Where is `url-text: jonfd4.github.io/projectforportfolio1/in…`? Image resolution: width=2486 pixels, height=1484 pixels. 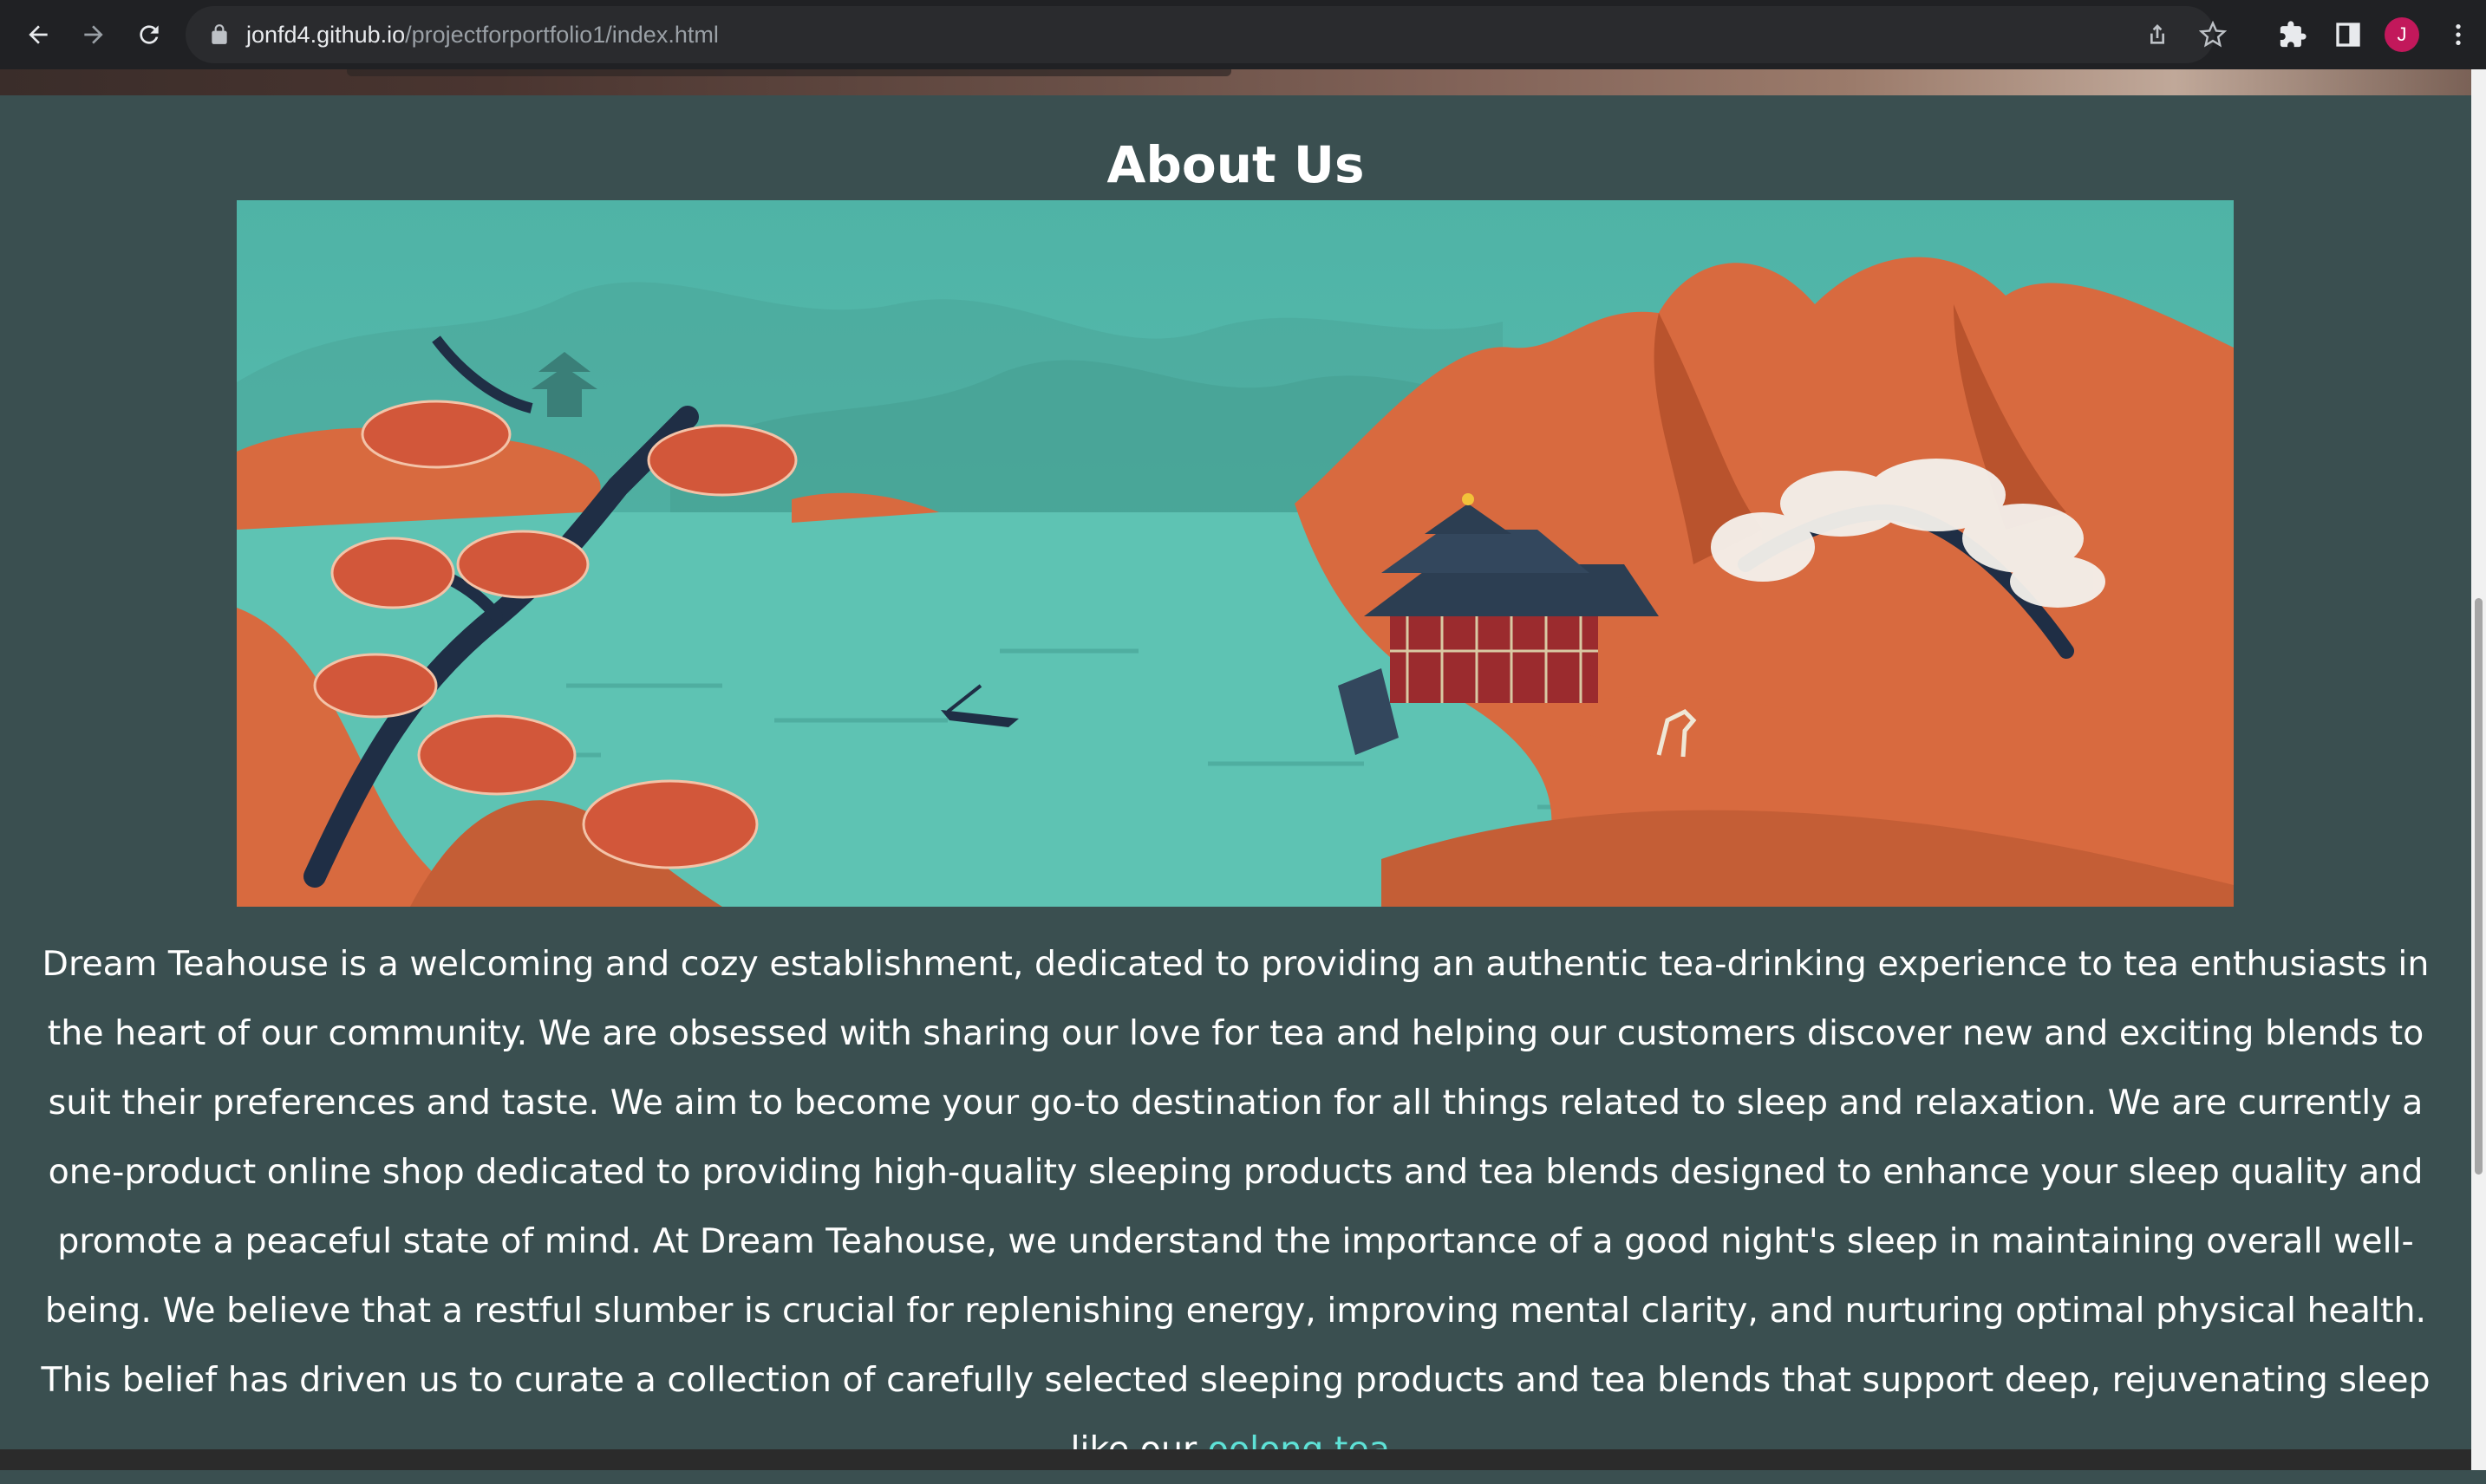
url-text: jonfd4.github.io/projectforportfolio1/in… is located at coordinates (482, 34).